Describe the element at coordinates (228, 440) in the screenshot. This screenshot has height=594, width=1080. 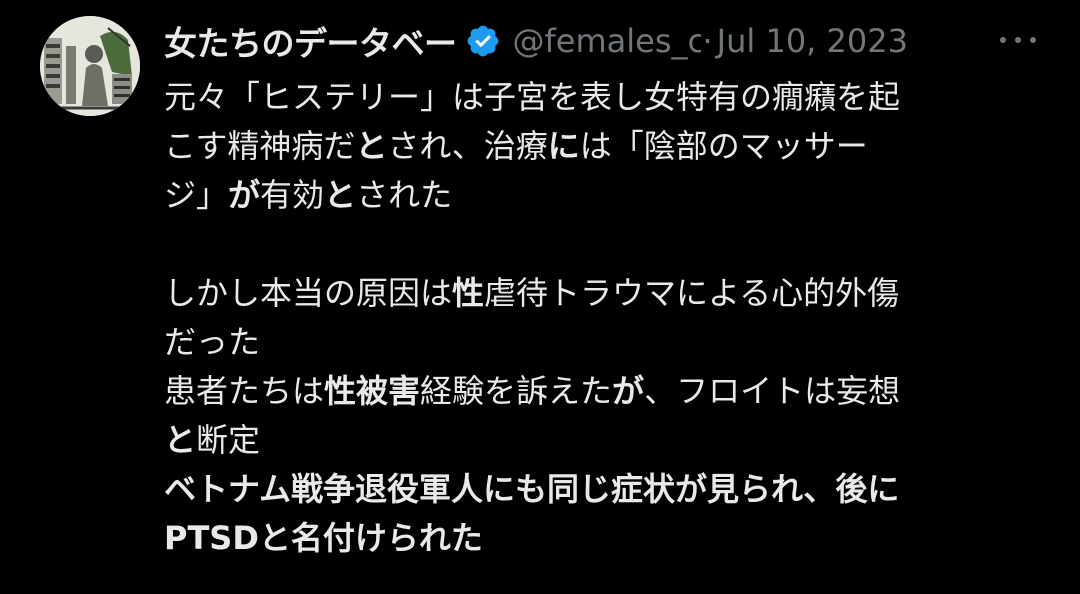
I see `text-run: 断定` at that location.